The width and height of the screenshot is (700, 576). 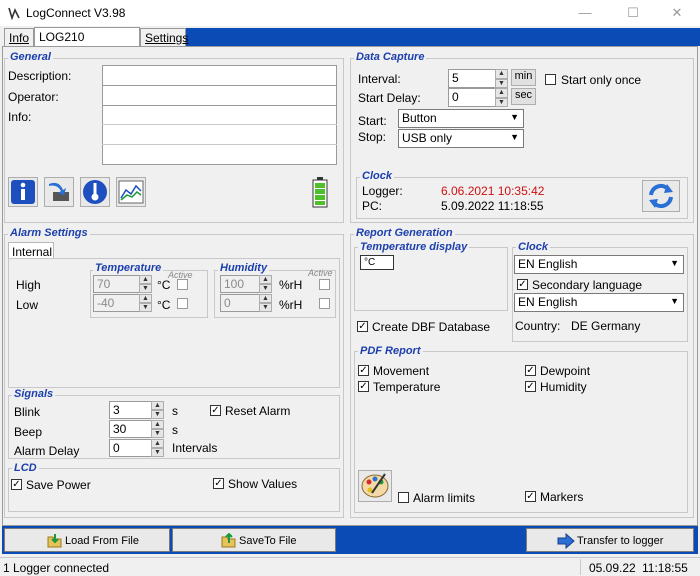 I want to click on markers-checkbox: ✓, so click(x=530, y=496).